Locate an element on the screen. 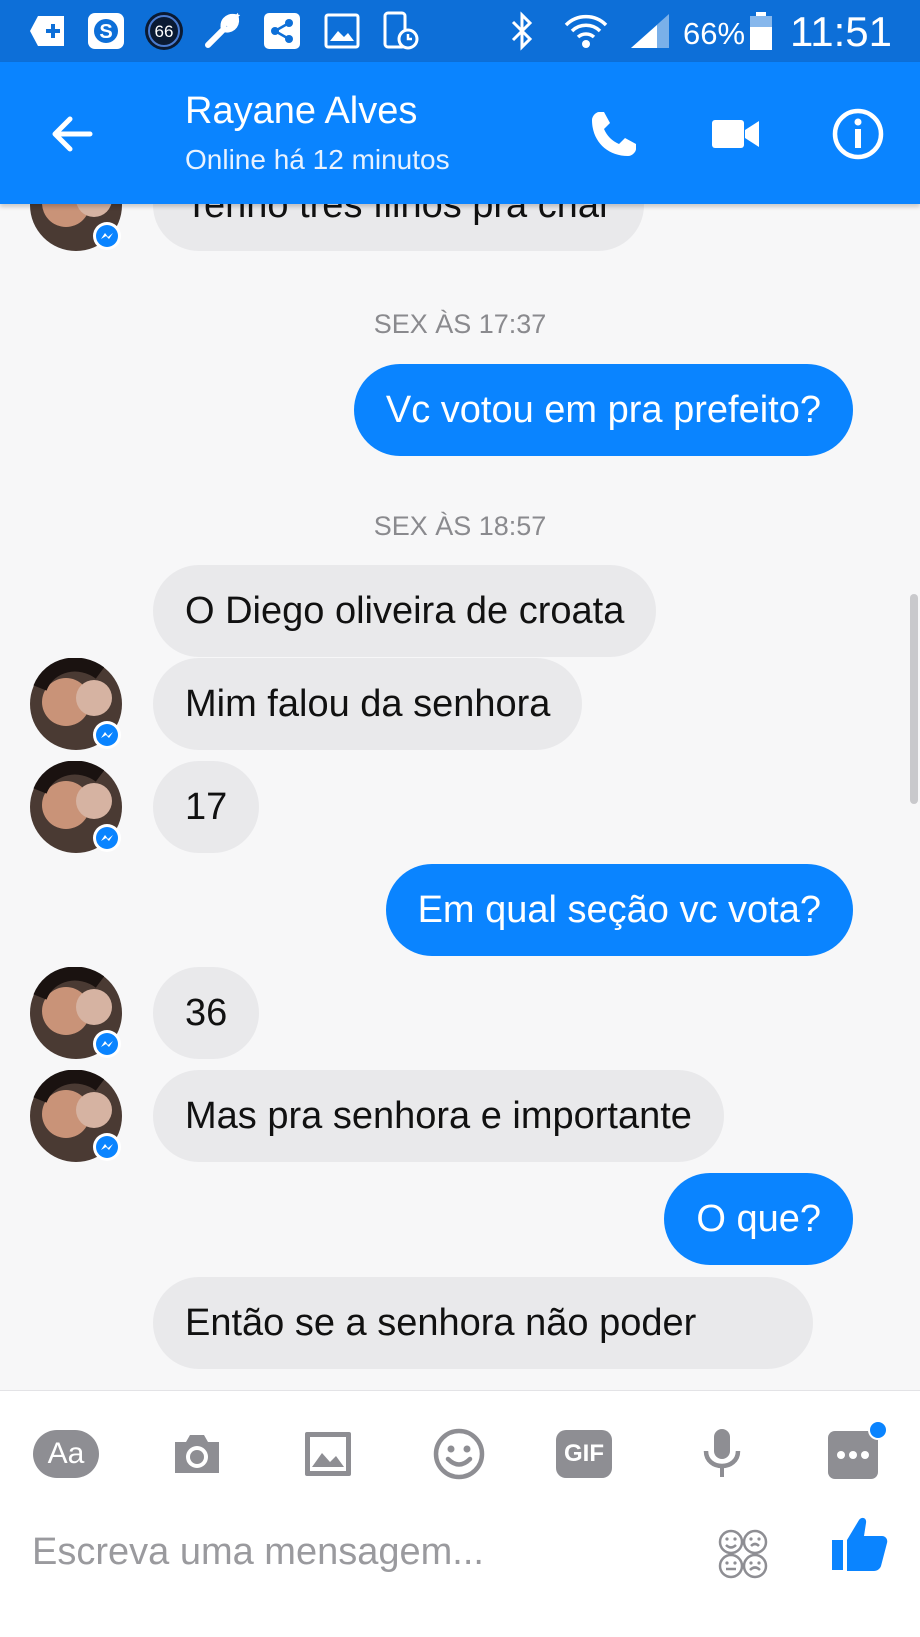  skype-icon: S is located at coordinates (106, 31).